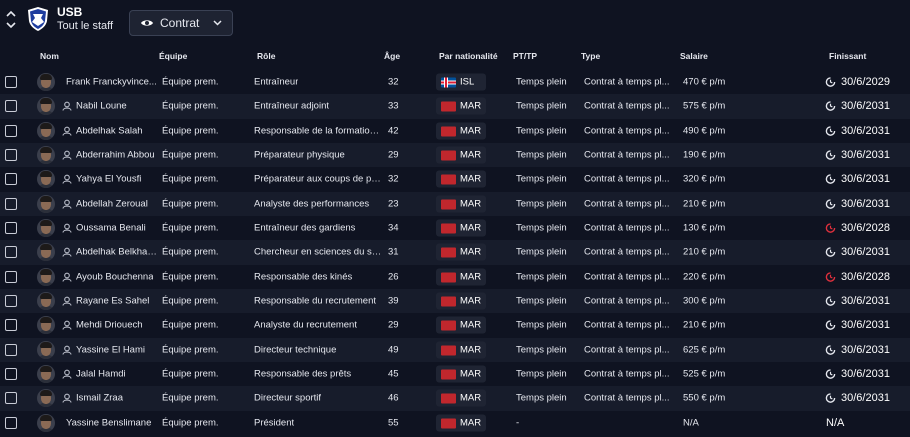 The height and width of the screenshot is (437, 910). What do you see at coordinates (865, 155) in the screenshot?
I see `contract-expiry: 30/6/2031` at bounding box center [865, 155].